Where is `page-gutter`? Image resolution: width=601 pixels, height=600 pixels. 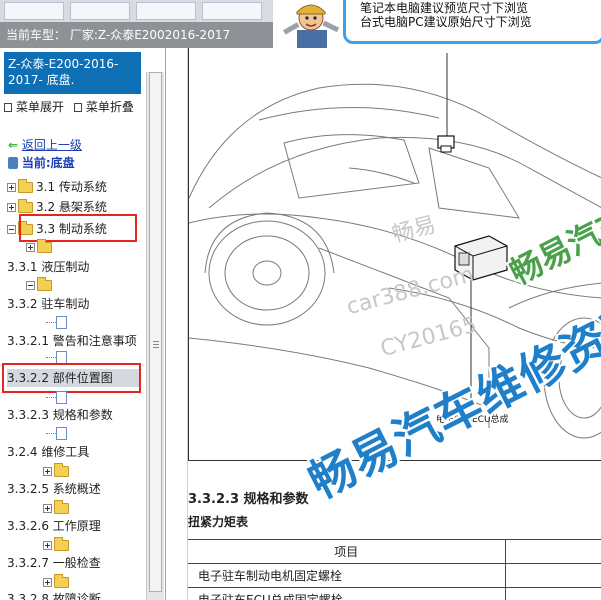
page-gutter is located at coordinates (177, 324).